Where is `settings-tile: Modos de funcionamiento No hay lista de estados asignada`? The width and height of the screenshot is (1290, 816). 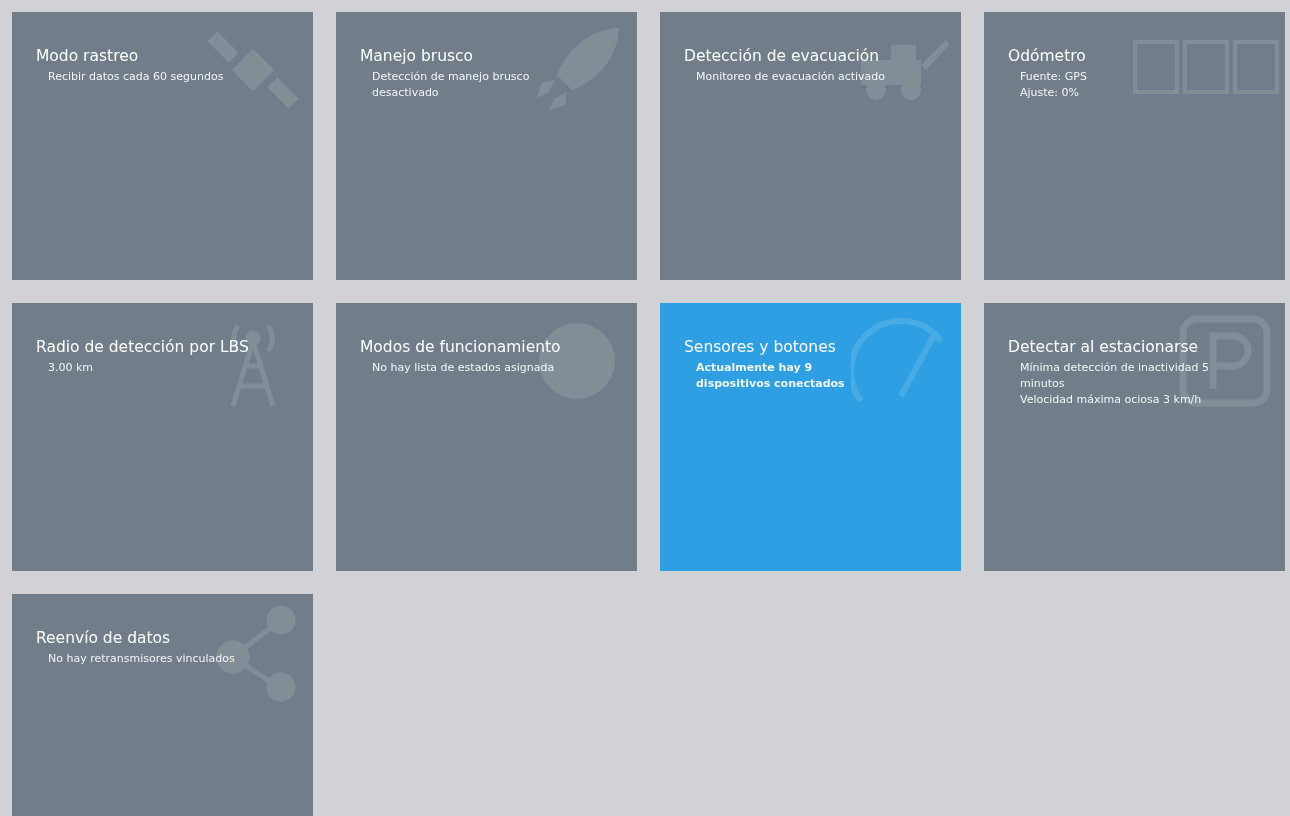 settings-tile: Modos de funcionamiento No hay lista de estados asignada is located at coordinates (486, 437).